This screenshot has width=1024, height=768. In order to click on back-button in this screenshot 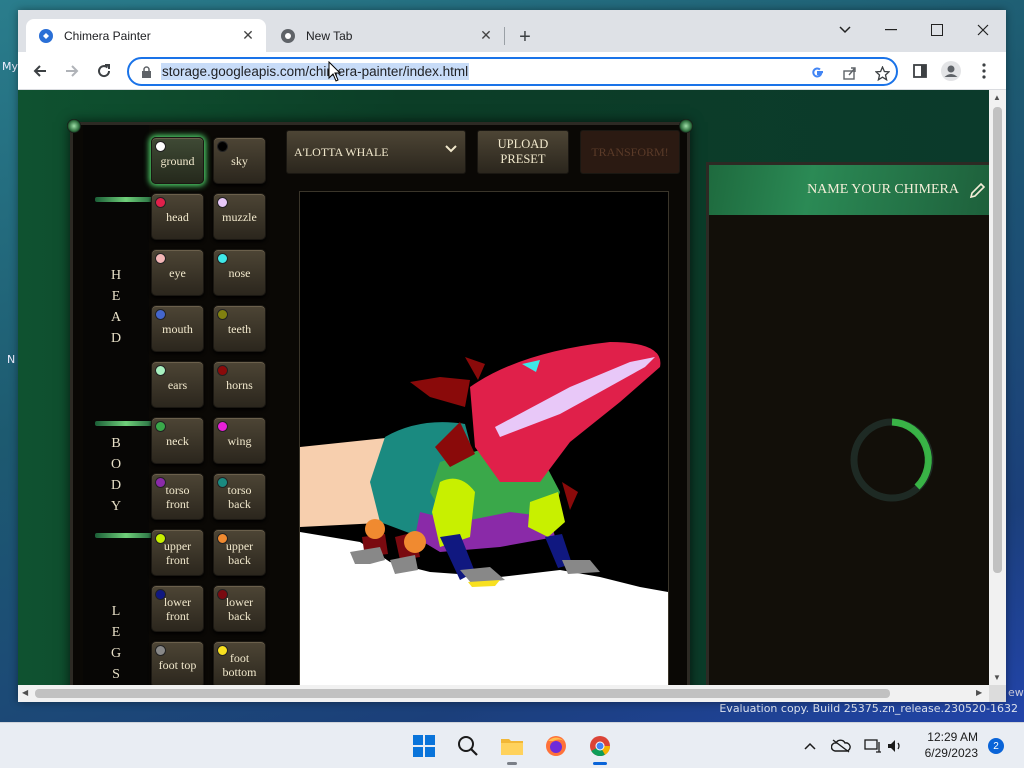, I will do `click(40, 71)`.